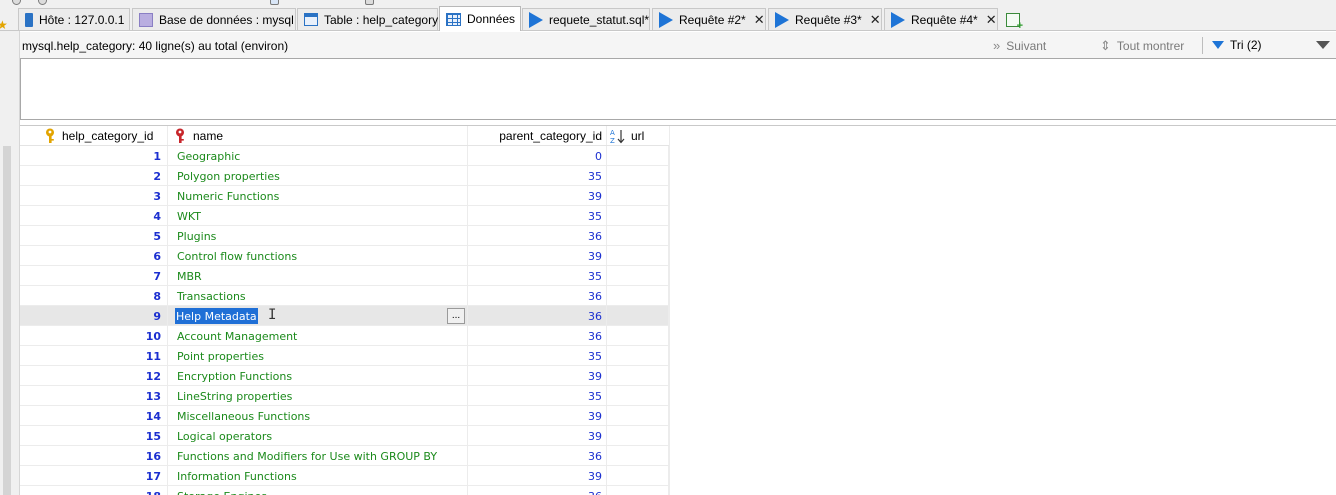 The height and width of the screenshot is (495, 1336). Describe the element at coordinates (317, 436) in the screenshot. I see `cell-name: Logical operators` at that location.